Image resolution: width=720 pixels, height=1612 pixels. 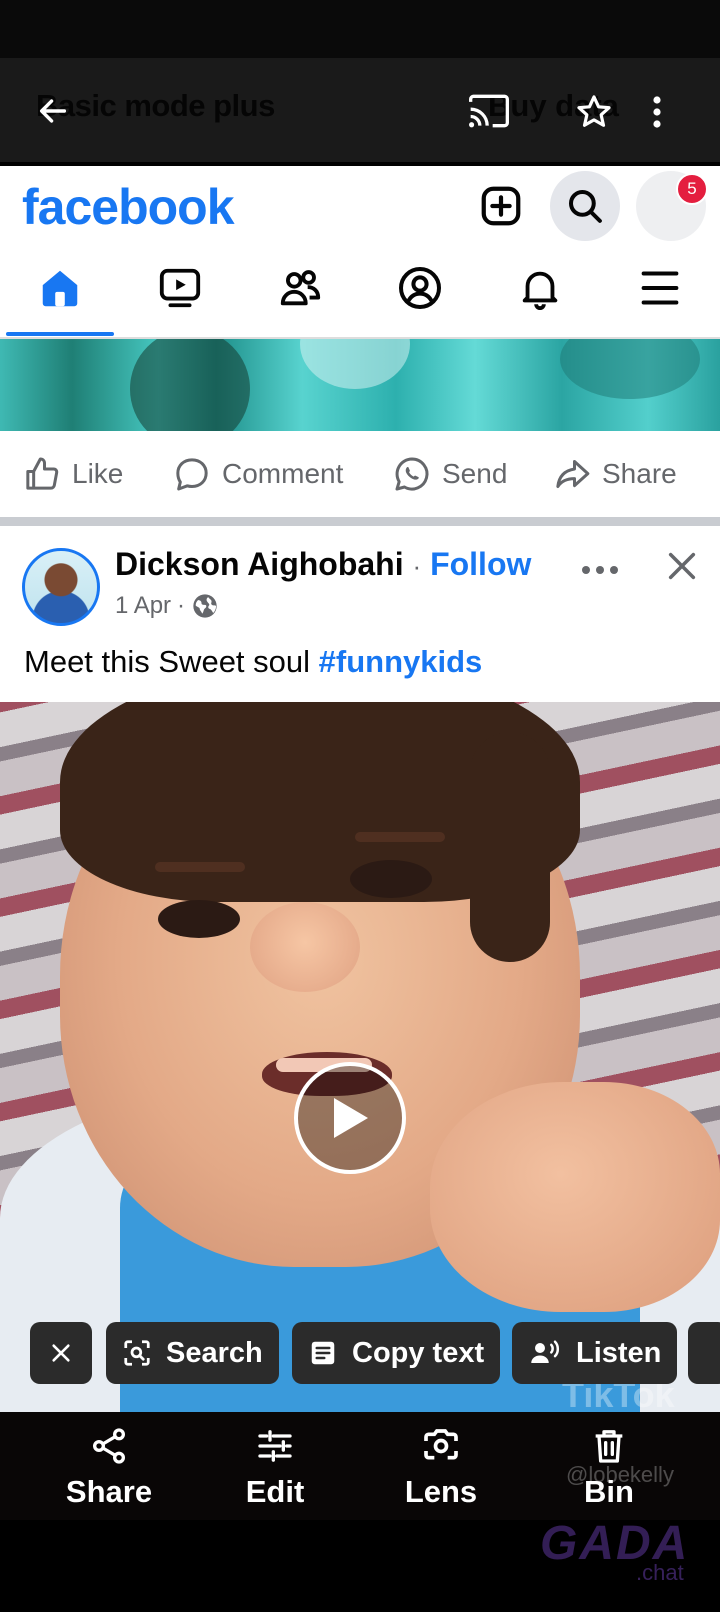 I want to click on messenger-button: 5, so click(x=672, y=206).